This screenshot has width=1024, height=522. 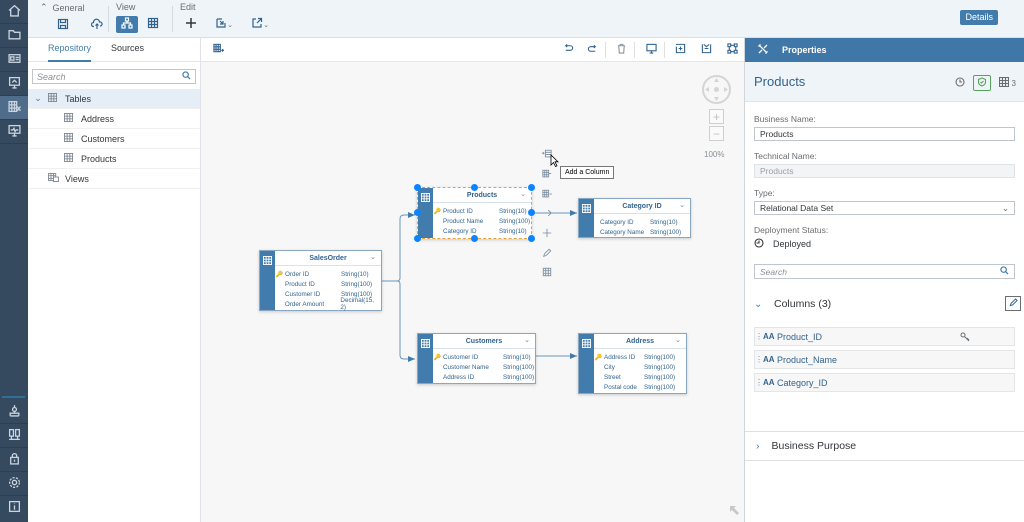 I want to click on delete-button, so click(x=621, y=50).